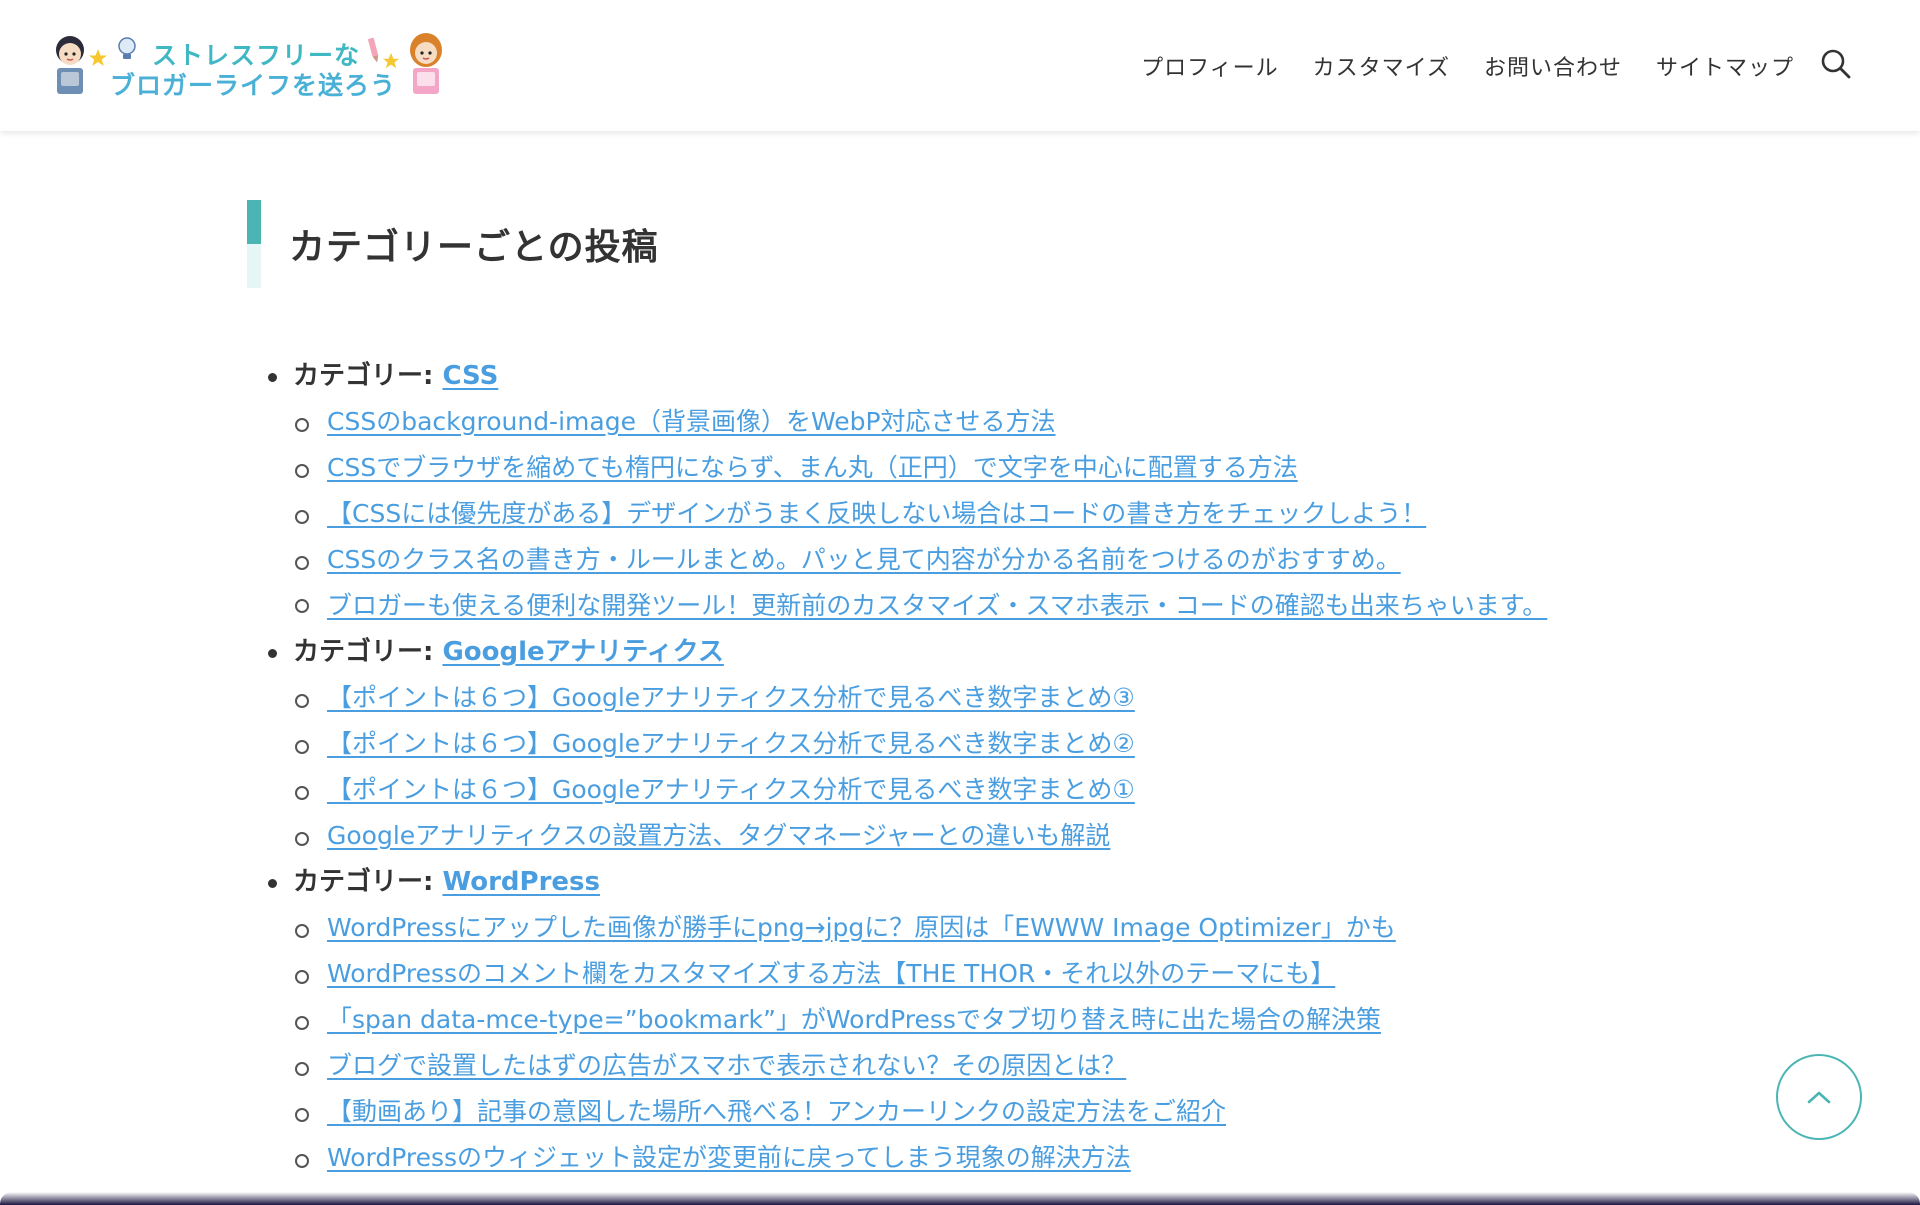 The width and height of the screenshot is (1920, 1205). Describe the element at coordinates (718, 835) in the screenshot. I see `post-link: Googleアナリティクスの設置方法、タグマネージャーとの違いも解説` at that location.